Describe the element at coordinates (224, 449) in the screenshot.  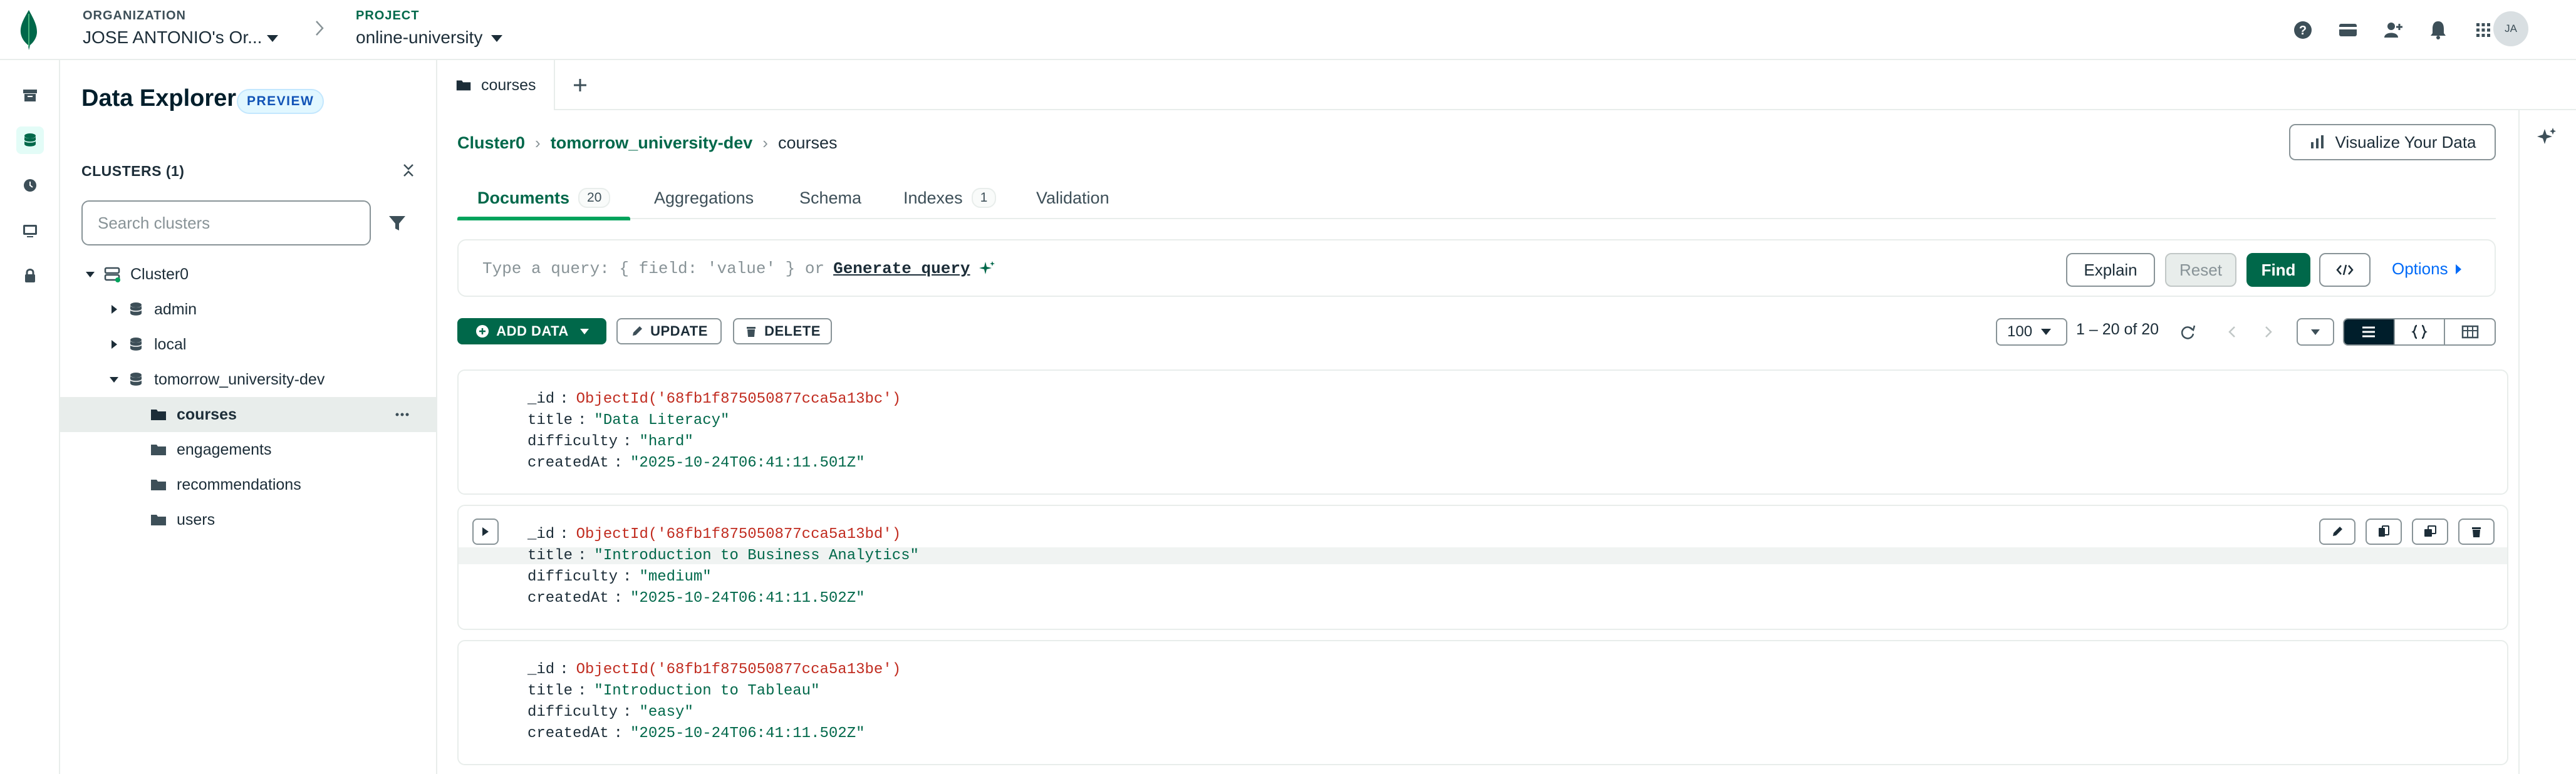
I see `tree-label: engagements` at that location.